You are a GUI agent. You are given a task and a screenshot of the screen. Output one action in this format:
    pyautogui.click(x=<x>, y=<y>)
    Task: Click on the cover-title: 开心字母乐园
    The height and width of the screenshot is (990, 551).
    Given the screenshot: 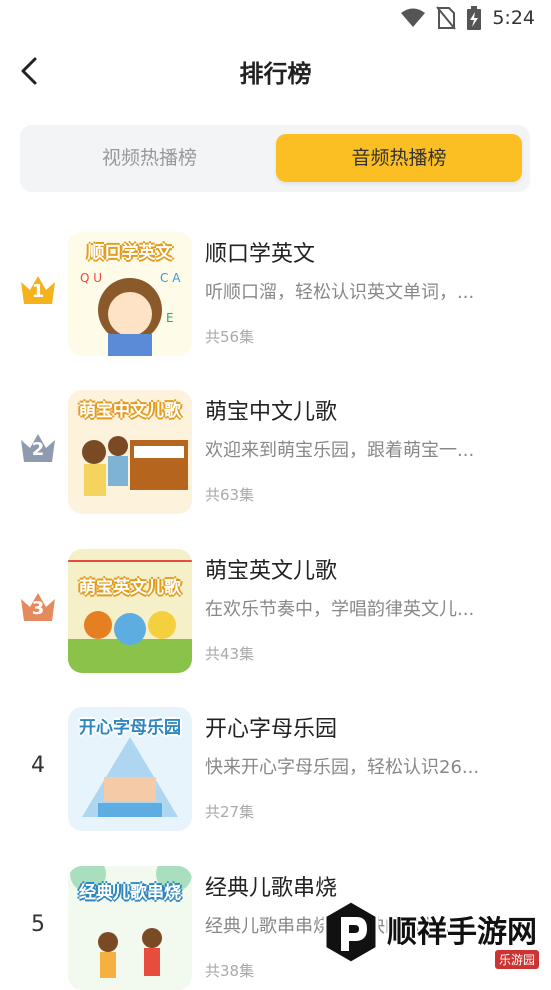 What is the action you would take?
    pyautogui.click(x=130, y=728)
    